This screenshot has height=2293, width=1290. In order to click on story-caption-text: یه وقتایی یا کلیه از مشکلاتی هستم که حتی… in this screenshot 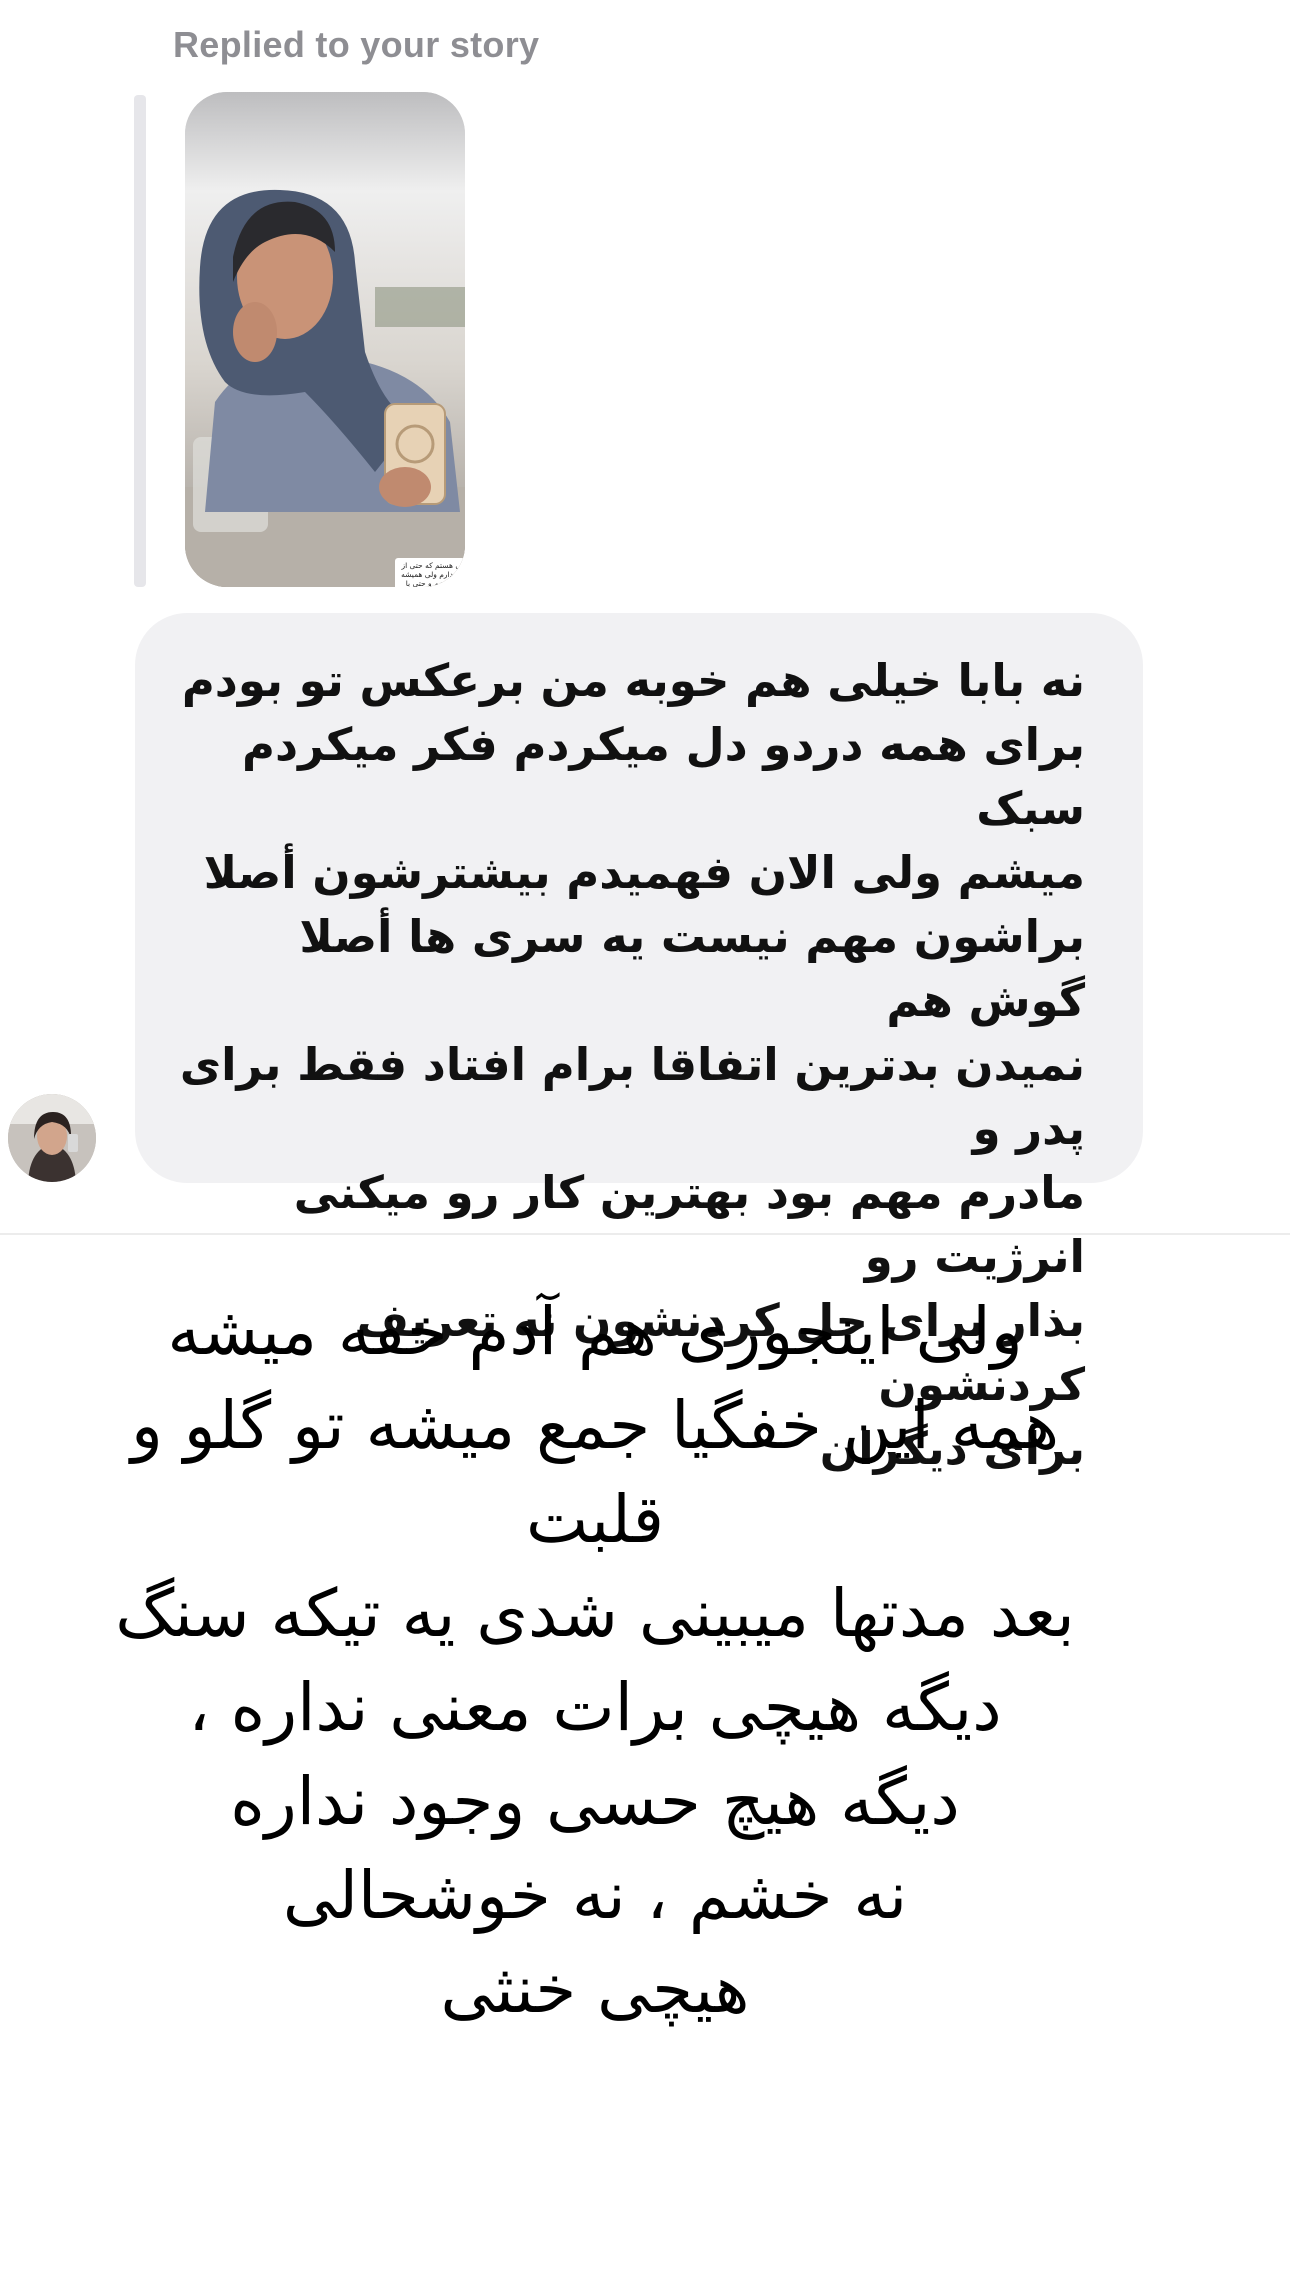, I will do `click(430, 572)`.